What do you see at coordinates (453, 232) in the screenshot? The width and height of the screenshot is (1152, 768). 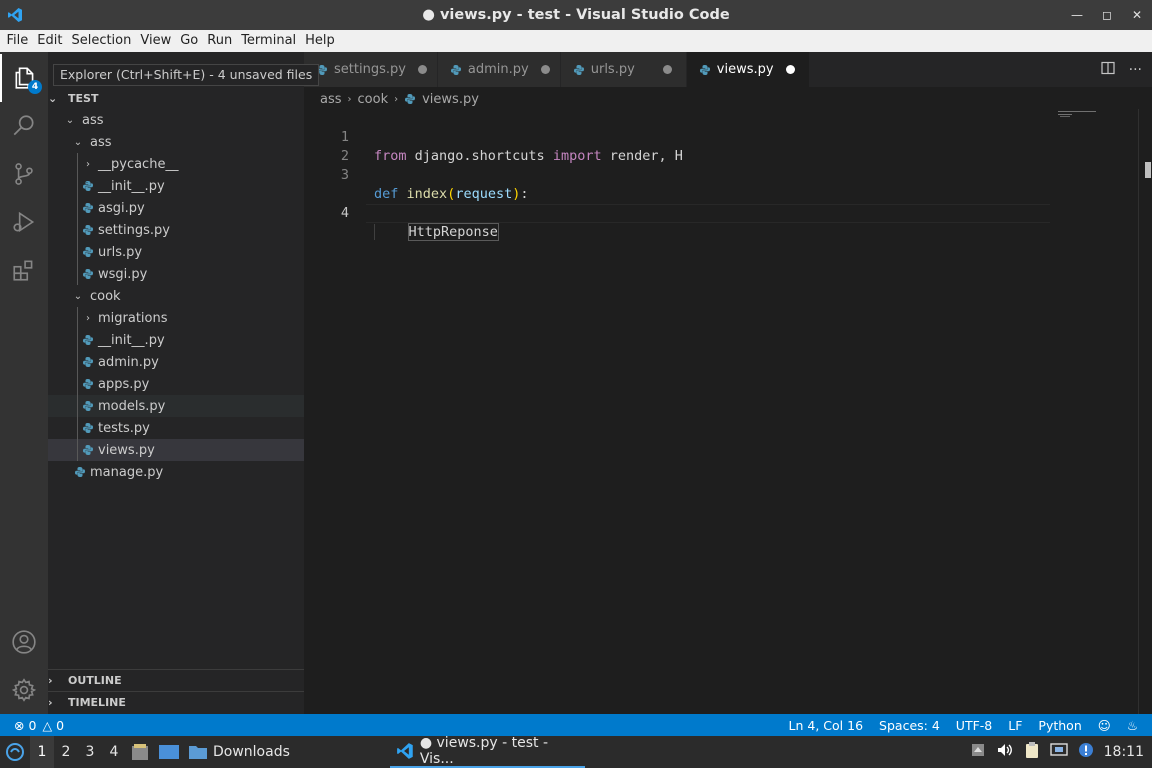 I see `identifier-token: HttpReponse` at bounding box center [453, 232].